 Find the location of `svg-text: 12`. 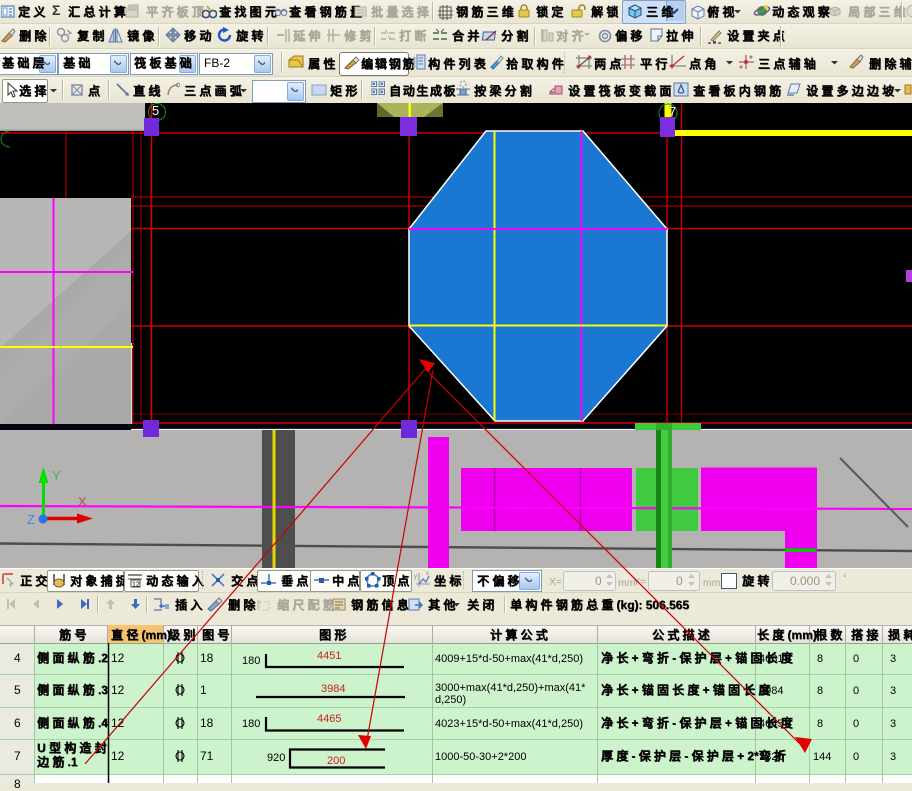

svg-text: 12 is located at coordinates (136, 585).